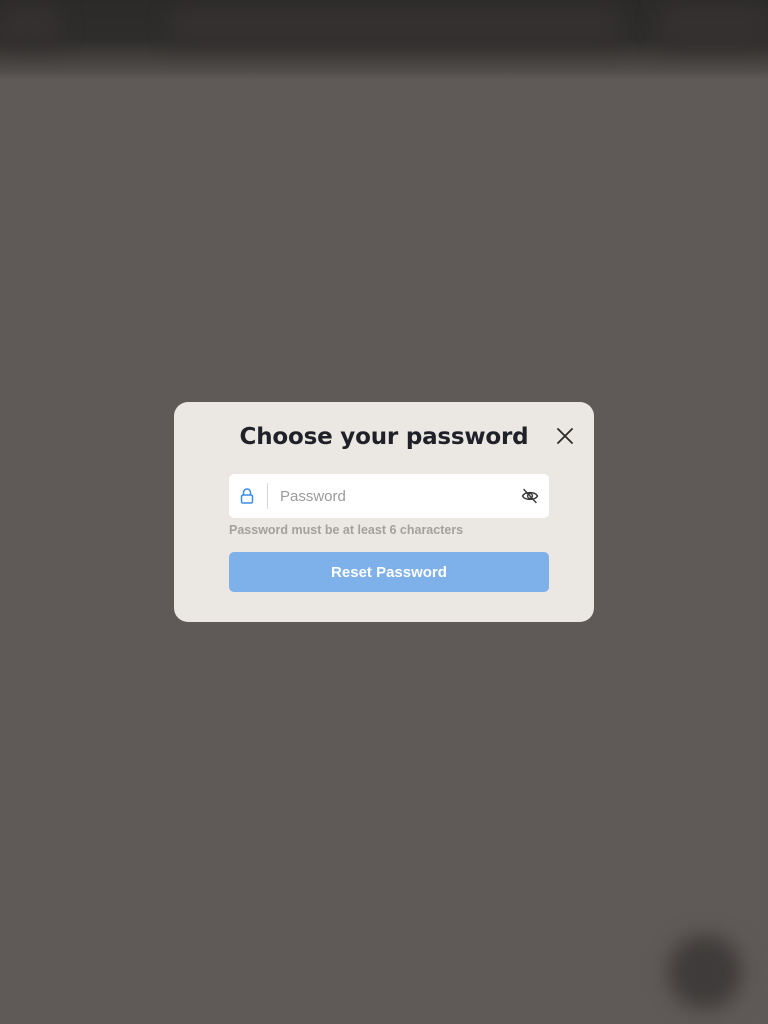  Describe the element at coordinates (395, 496) in the screenshot. I see `password-input` at that location.